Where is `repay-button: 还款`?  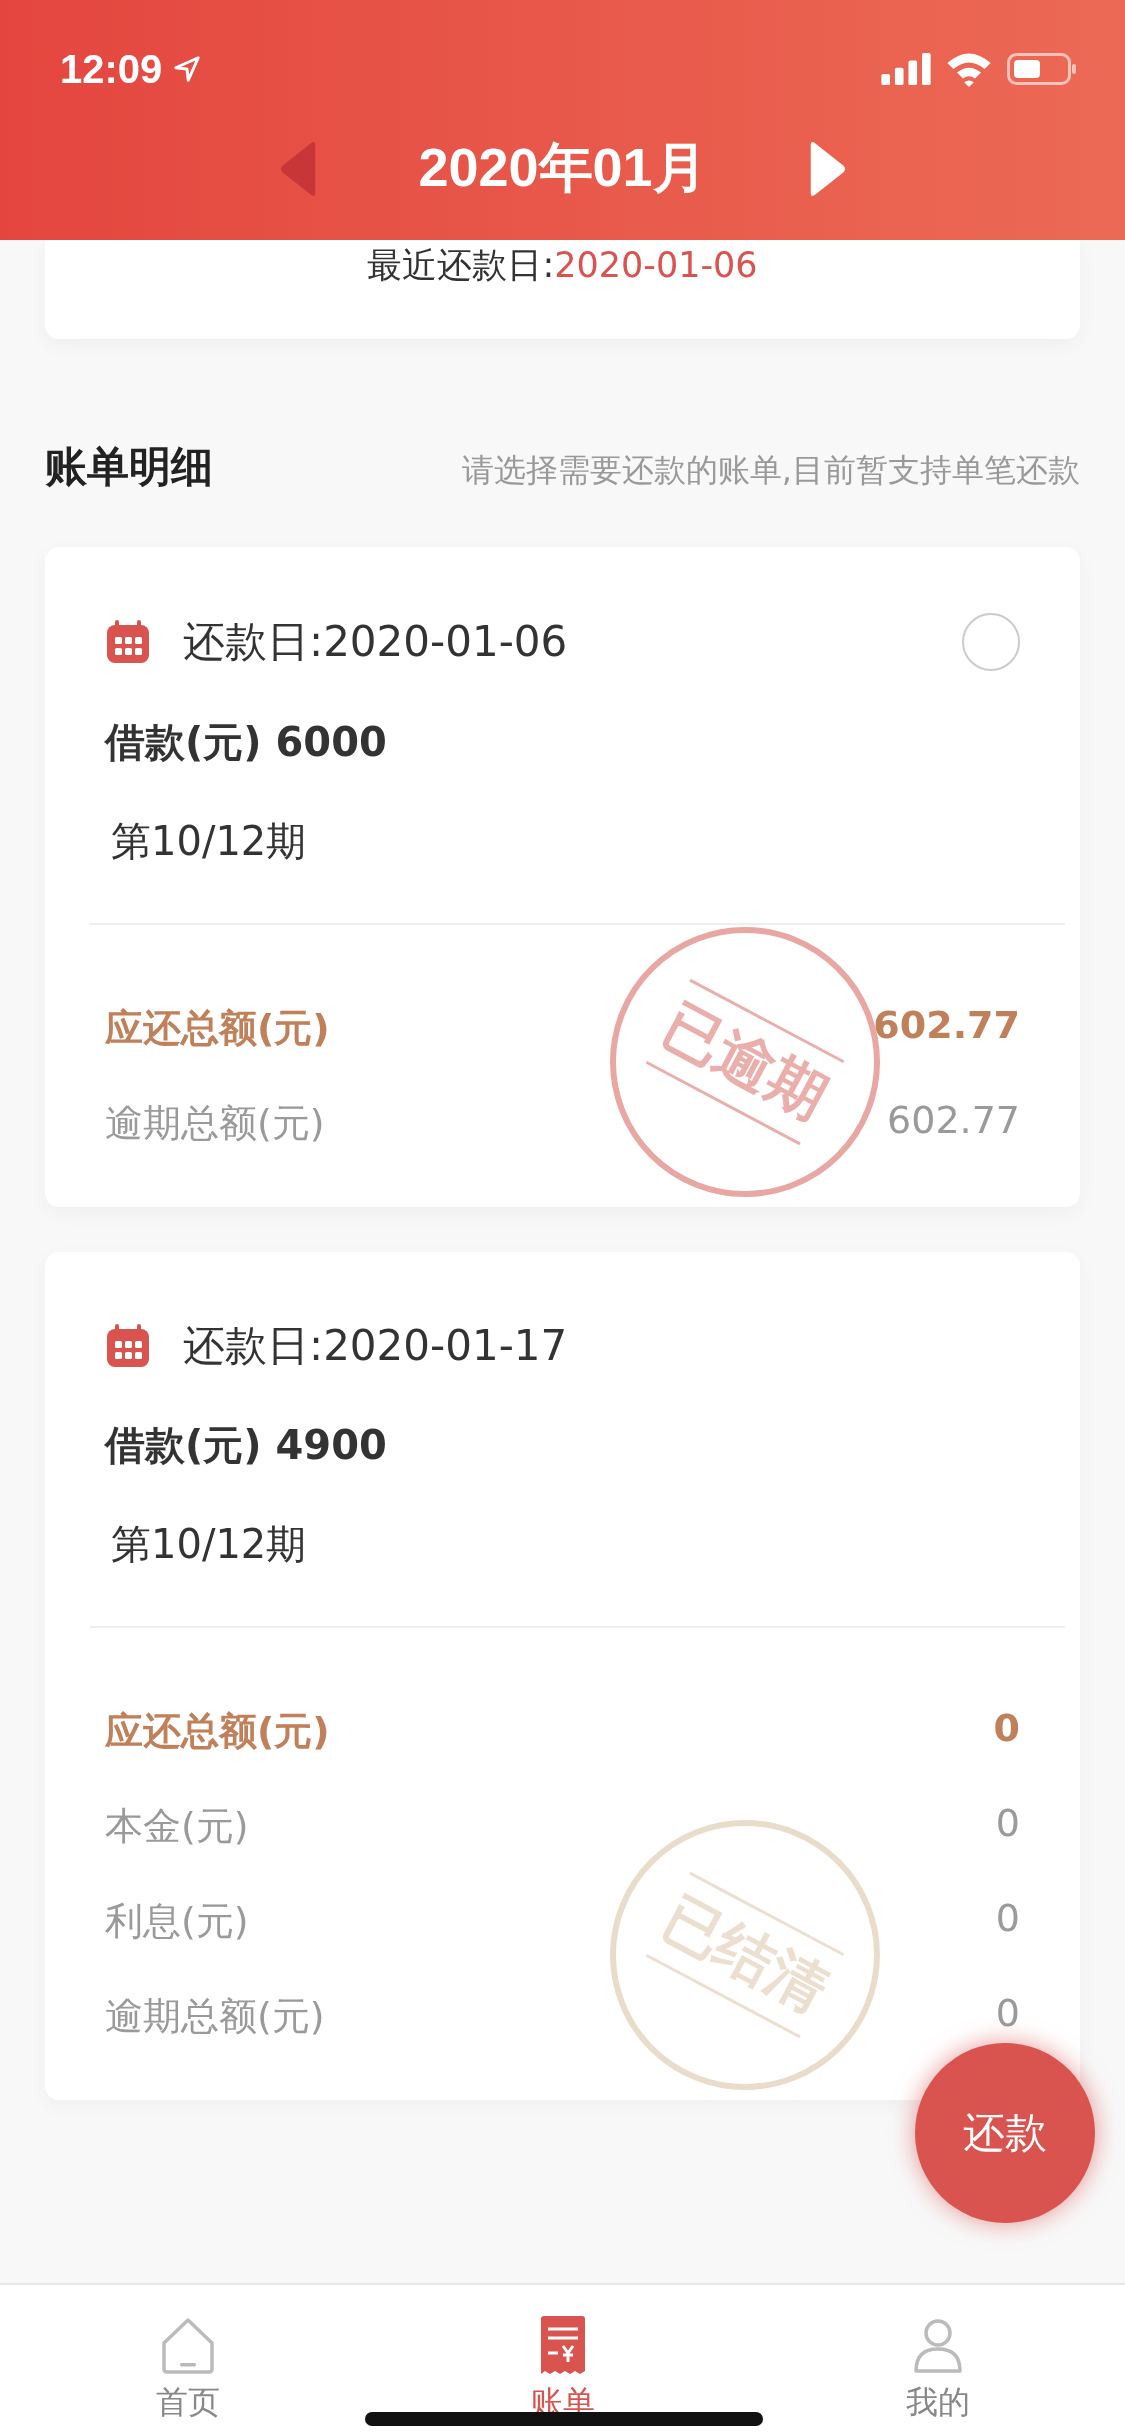
repay-button: 还款 is located at coordinates (1005, 2133).